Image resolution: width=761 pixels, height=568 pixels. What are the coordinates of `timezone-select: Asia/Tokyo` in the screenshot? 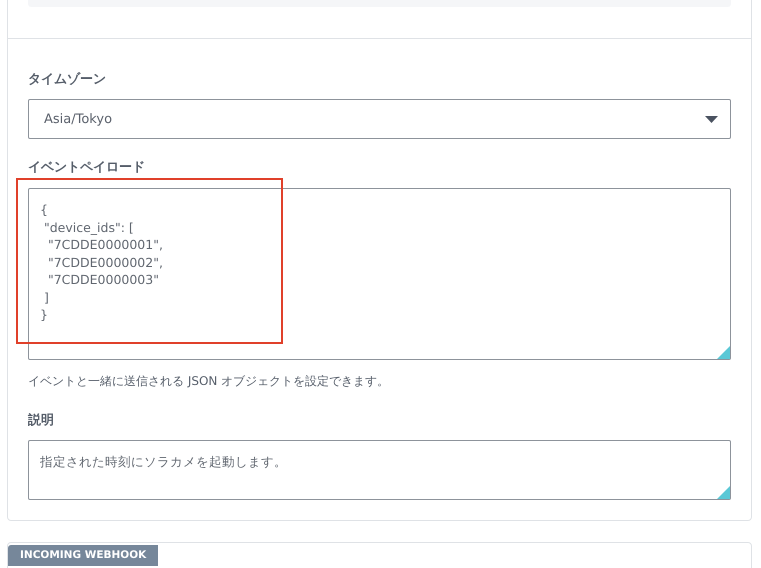 It's located at (379, 119).